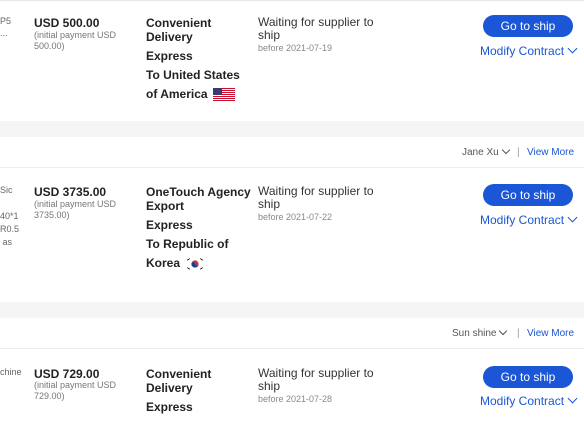  Describe the element at coordinates (10, 216) in the screenshot. I see `product-snippet: Sic 40*1 R0.5 as` at that location.